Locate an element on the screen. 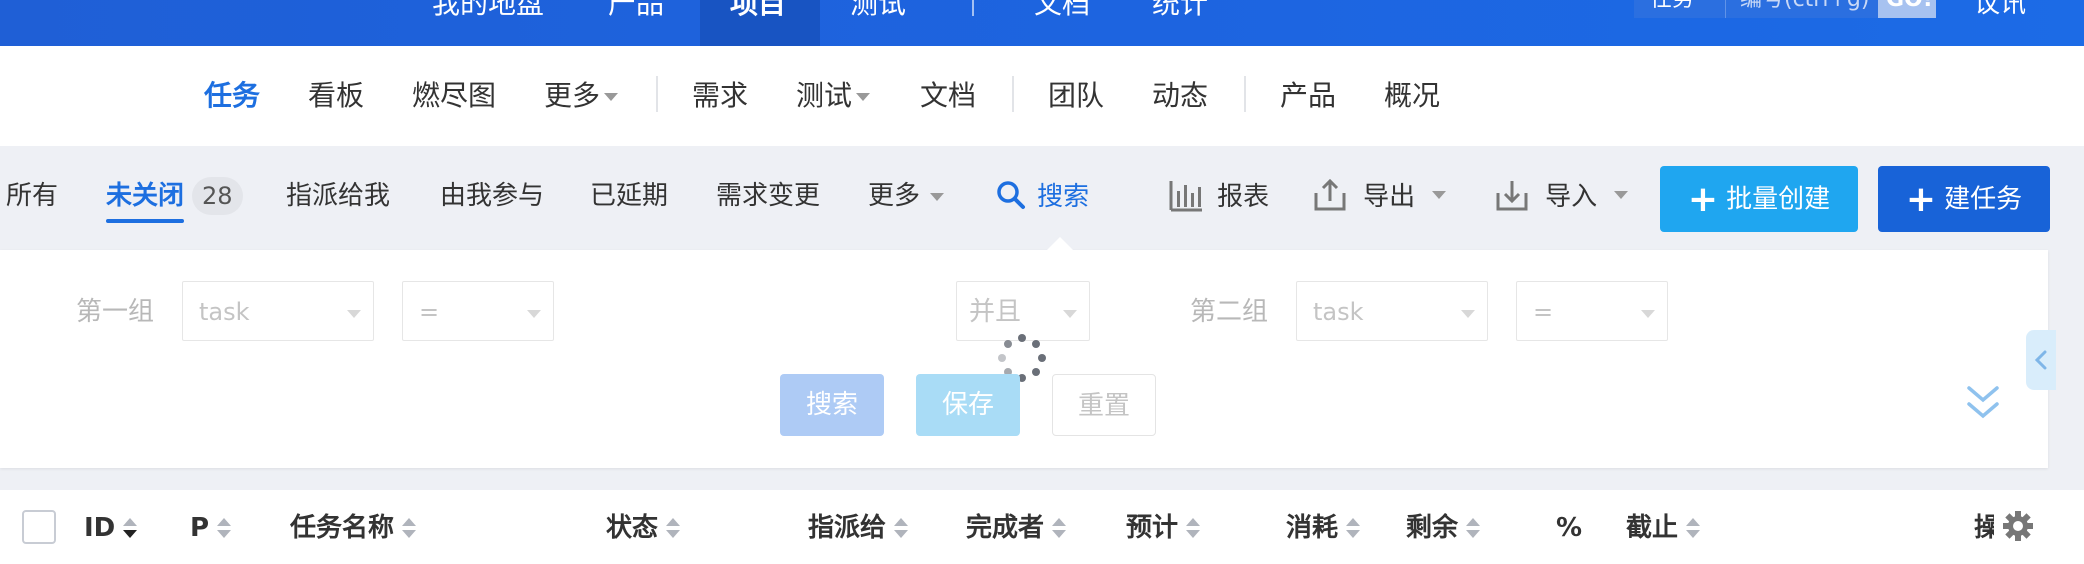  subnav-item-kanban: 看板 is located at coordinates (336, 96).